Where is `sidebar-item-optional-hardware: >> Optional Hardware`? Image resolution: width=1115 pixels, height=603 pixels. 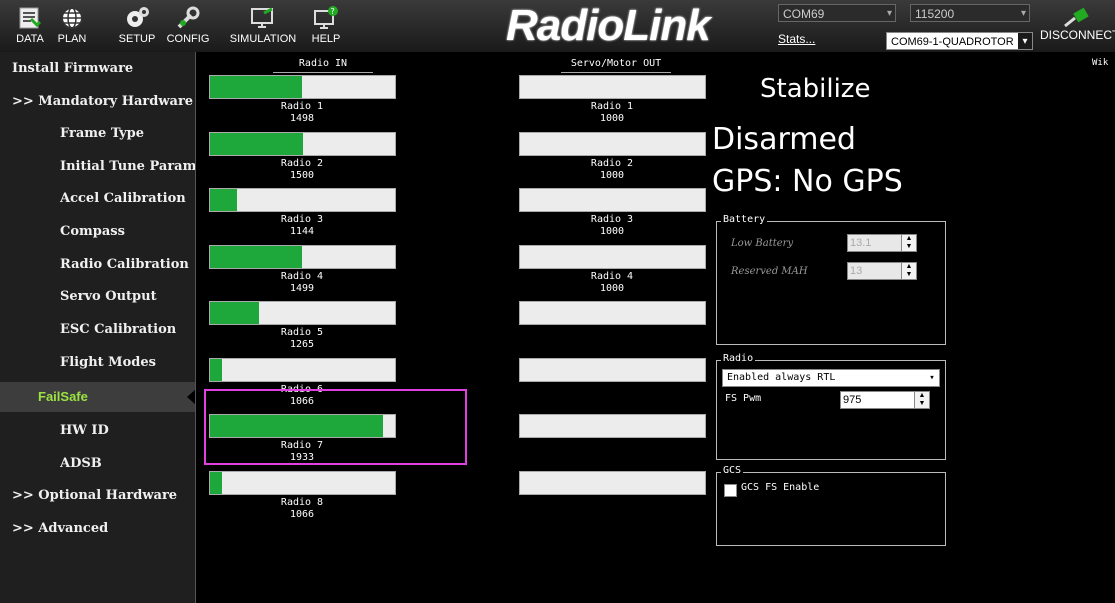
sidebar-item-optional-hardware: >> Optional Hardware is located at coordinates (109, 496).